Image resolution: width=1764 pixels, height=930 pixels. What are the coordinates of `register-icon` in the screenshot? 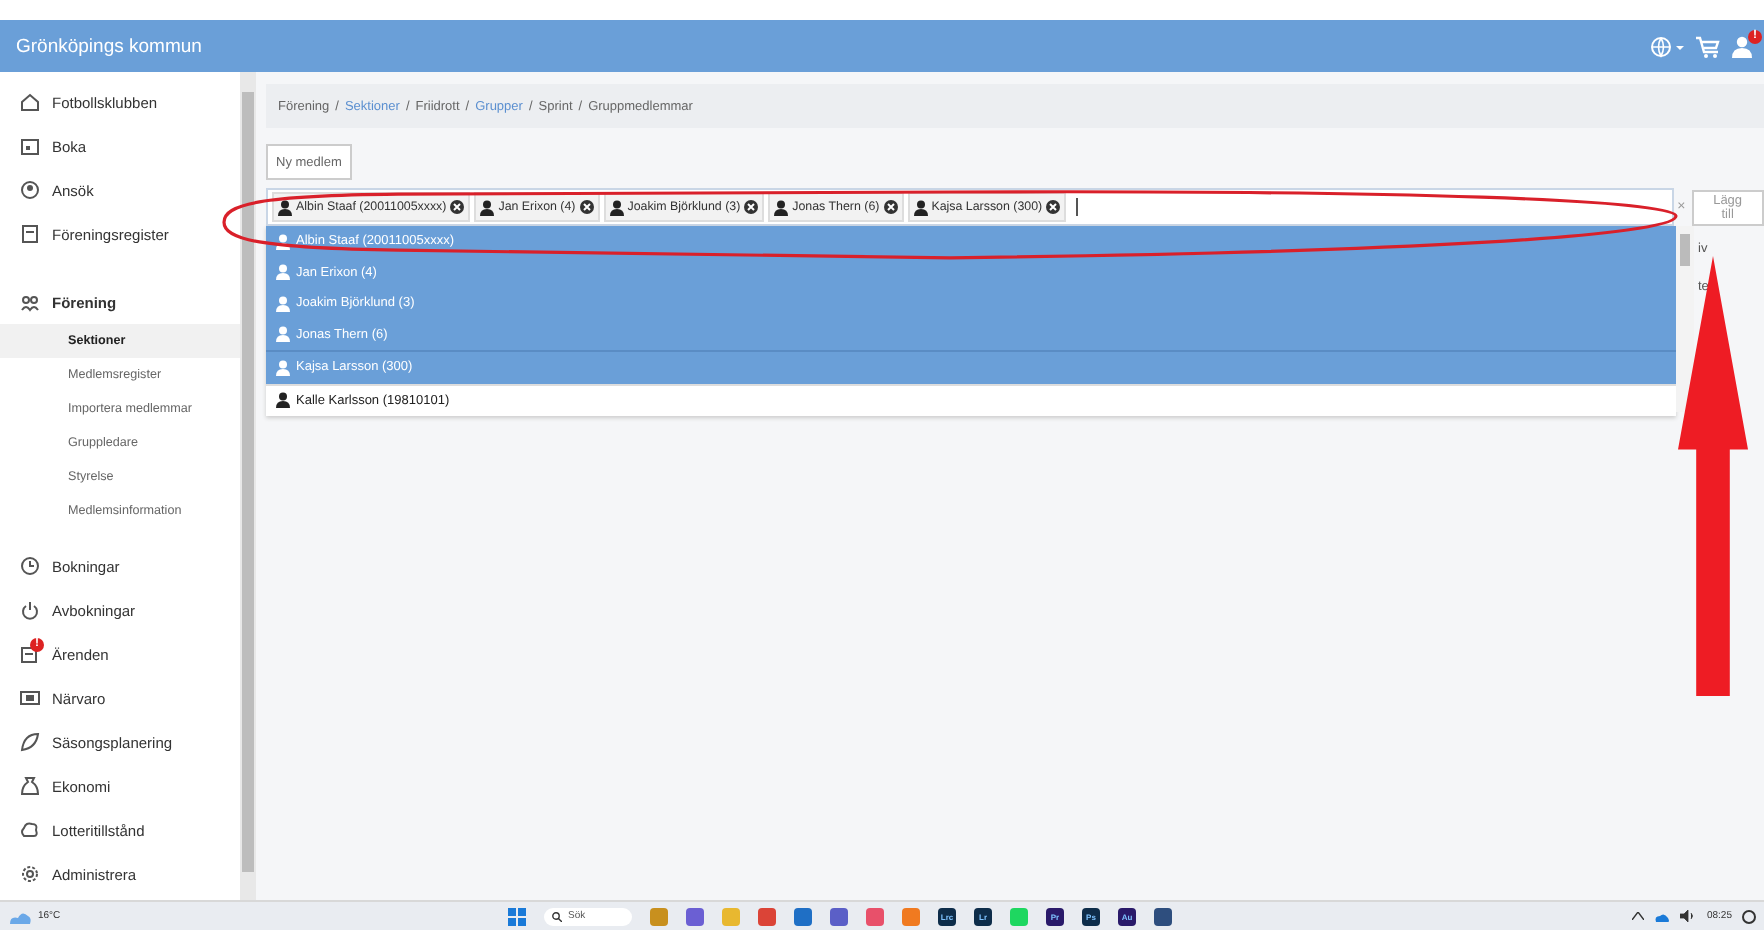 It's located at (30, 234).